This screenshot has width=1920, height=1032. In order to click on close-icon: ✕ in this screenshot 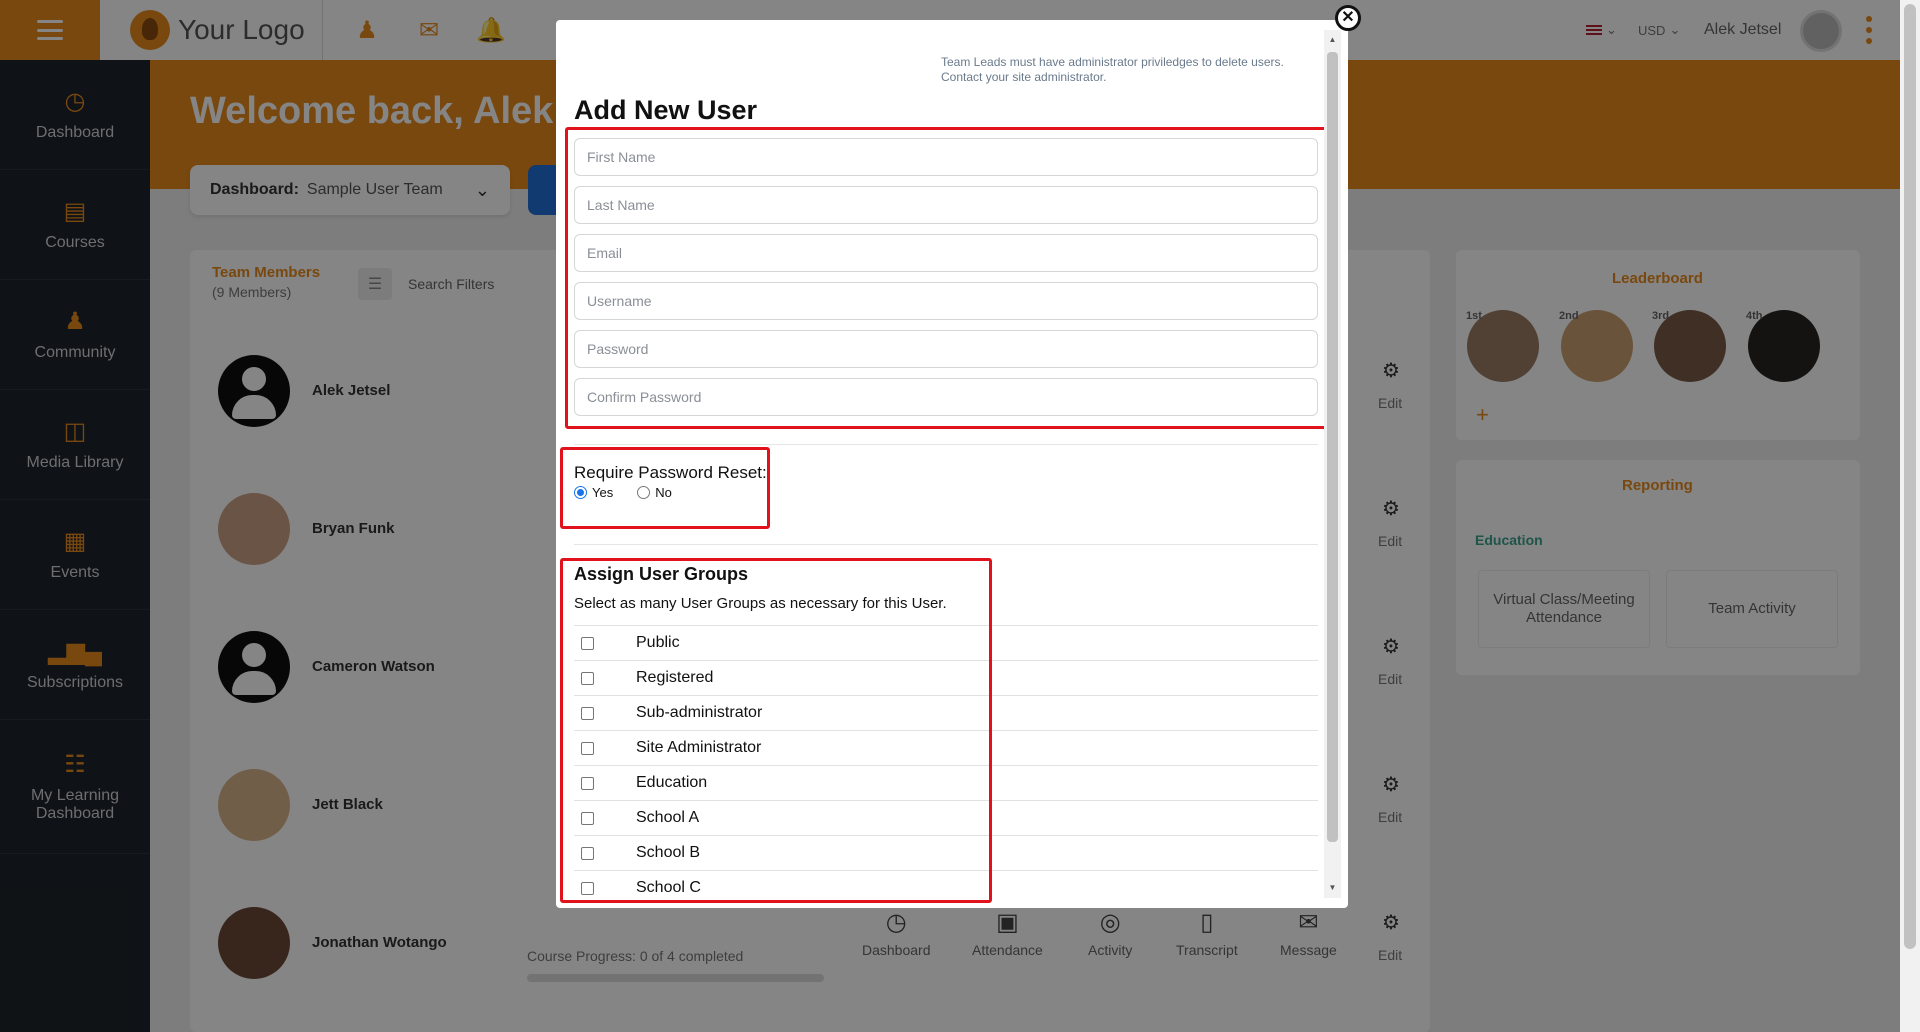, I will do `click(1348, 18)`.